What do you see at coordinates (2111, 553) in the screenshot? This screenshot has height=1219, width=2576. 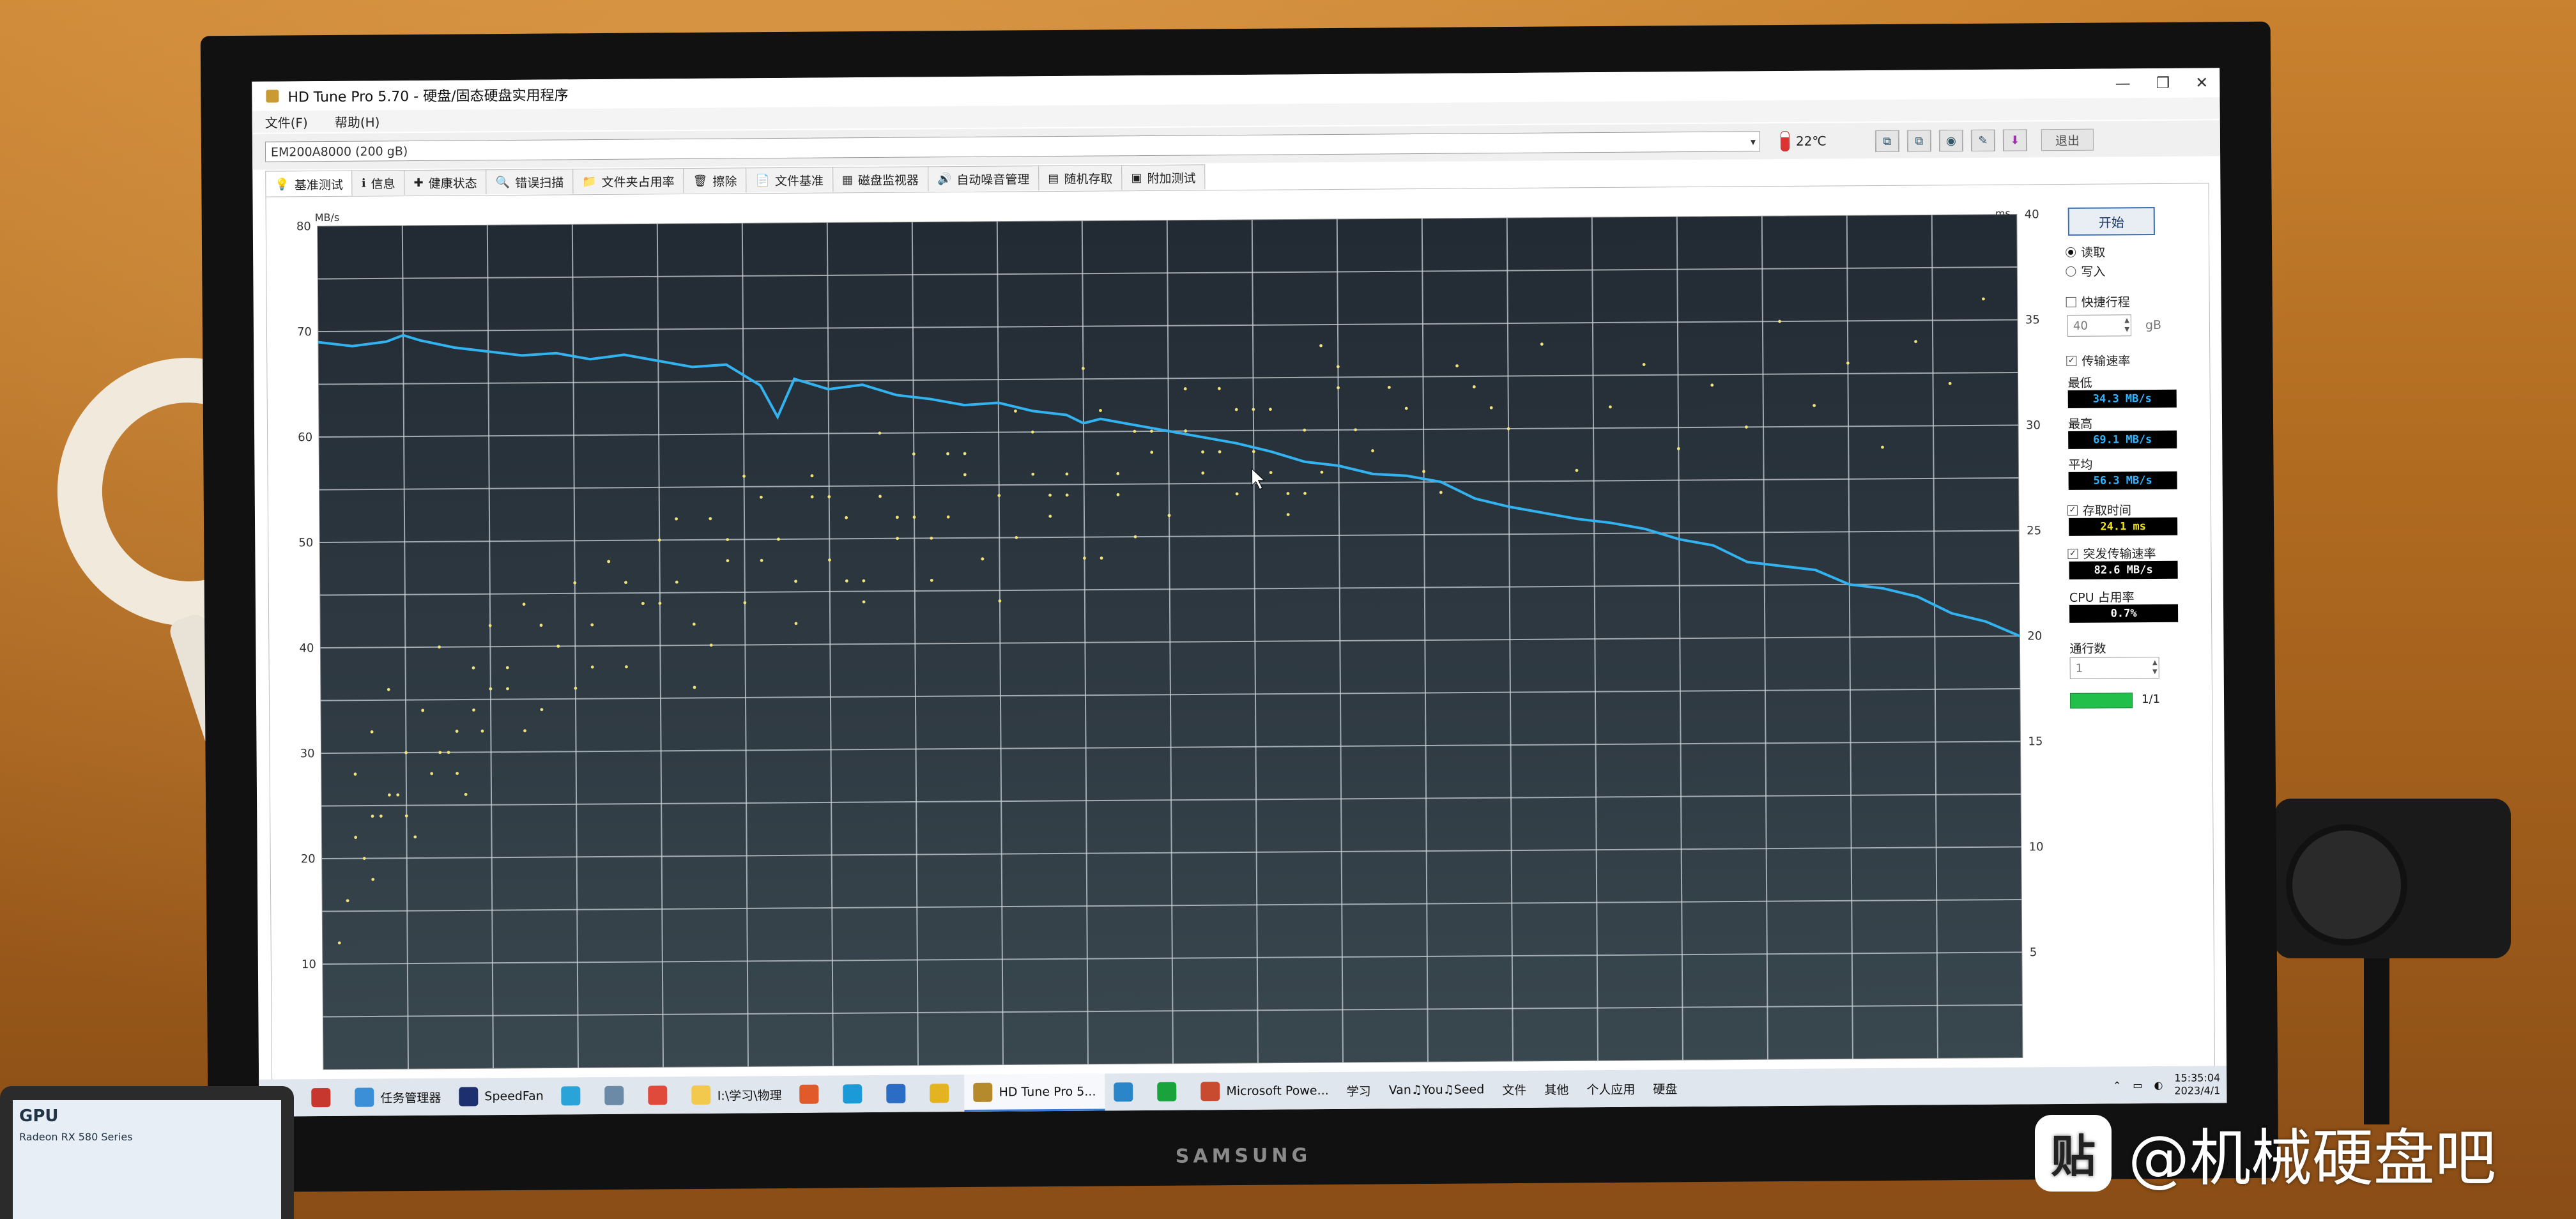 I see `burst-rate-checkbox: ✓ 突发传输速率` at bounding box center [2111, 553].